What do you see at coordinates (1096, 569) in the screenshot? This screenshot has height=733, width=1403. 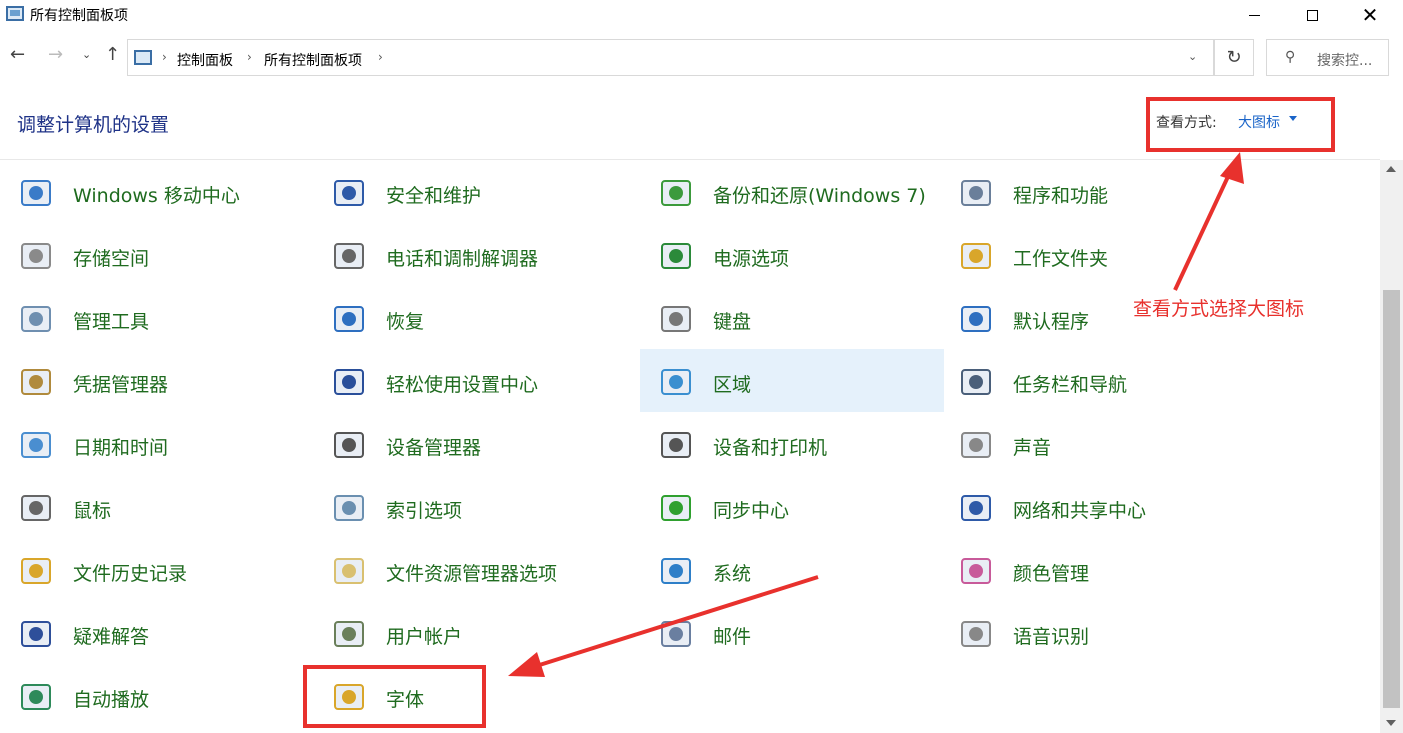 I see `control-panel-item: 颜色管理` at bounding box center [1096, 569].